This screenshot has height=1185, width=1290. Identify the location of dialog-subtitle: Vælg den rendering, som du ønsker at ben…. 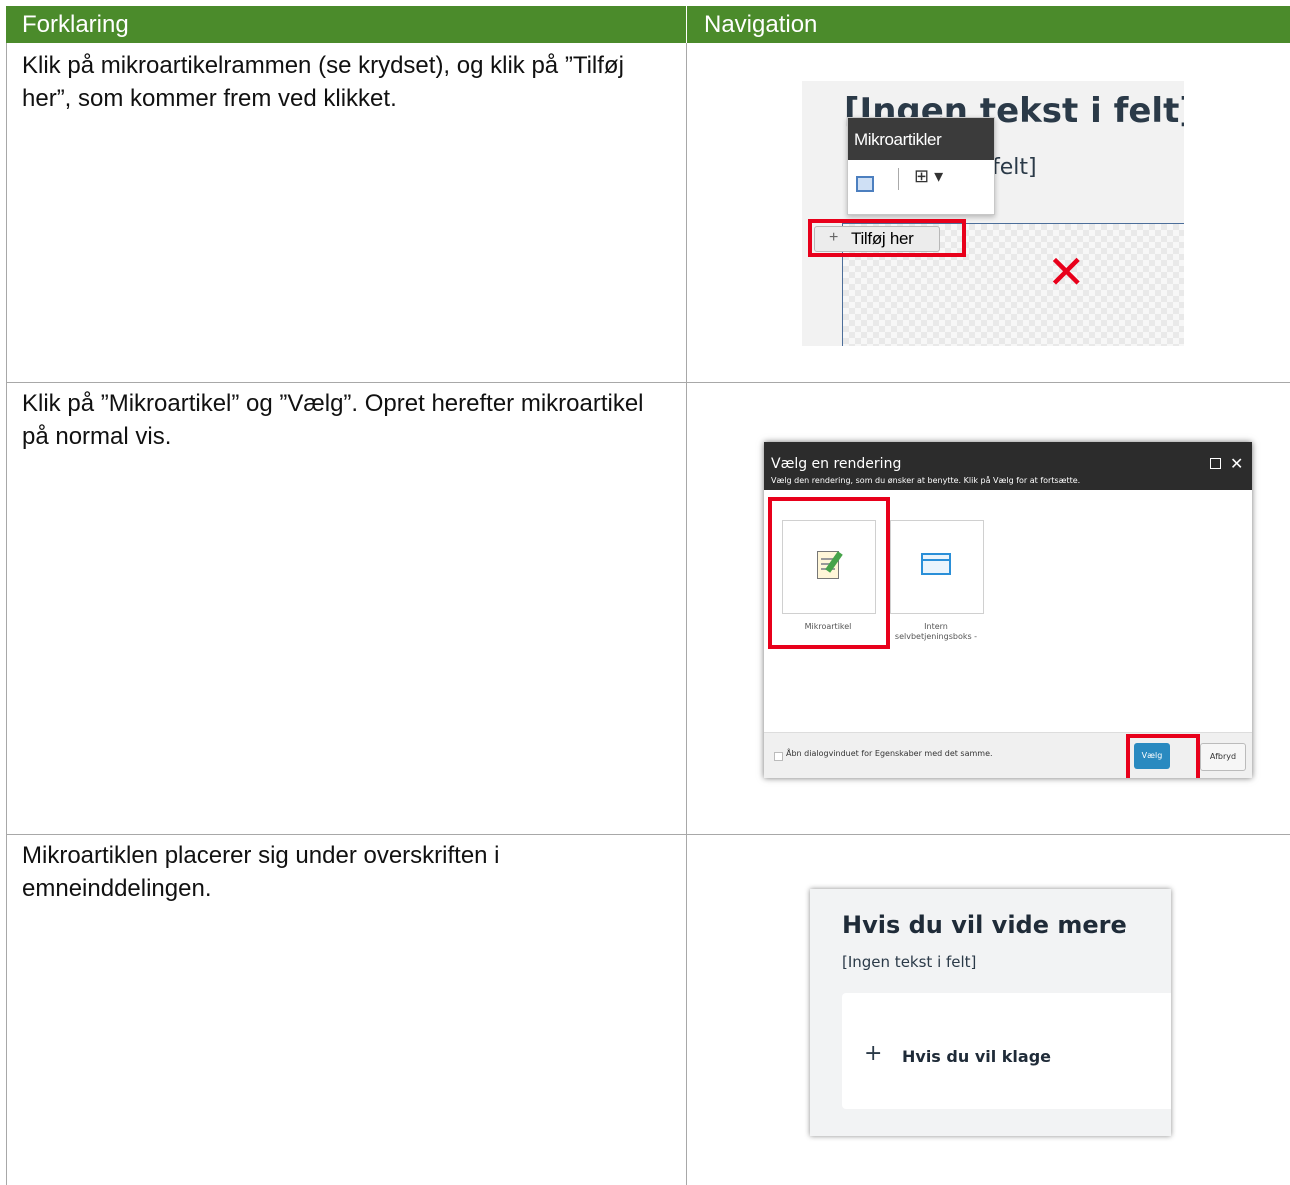
(926, 480).